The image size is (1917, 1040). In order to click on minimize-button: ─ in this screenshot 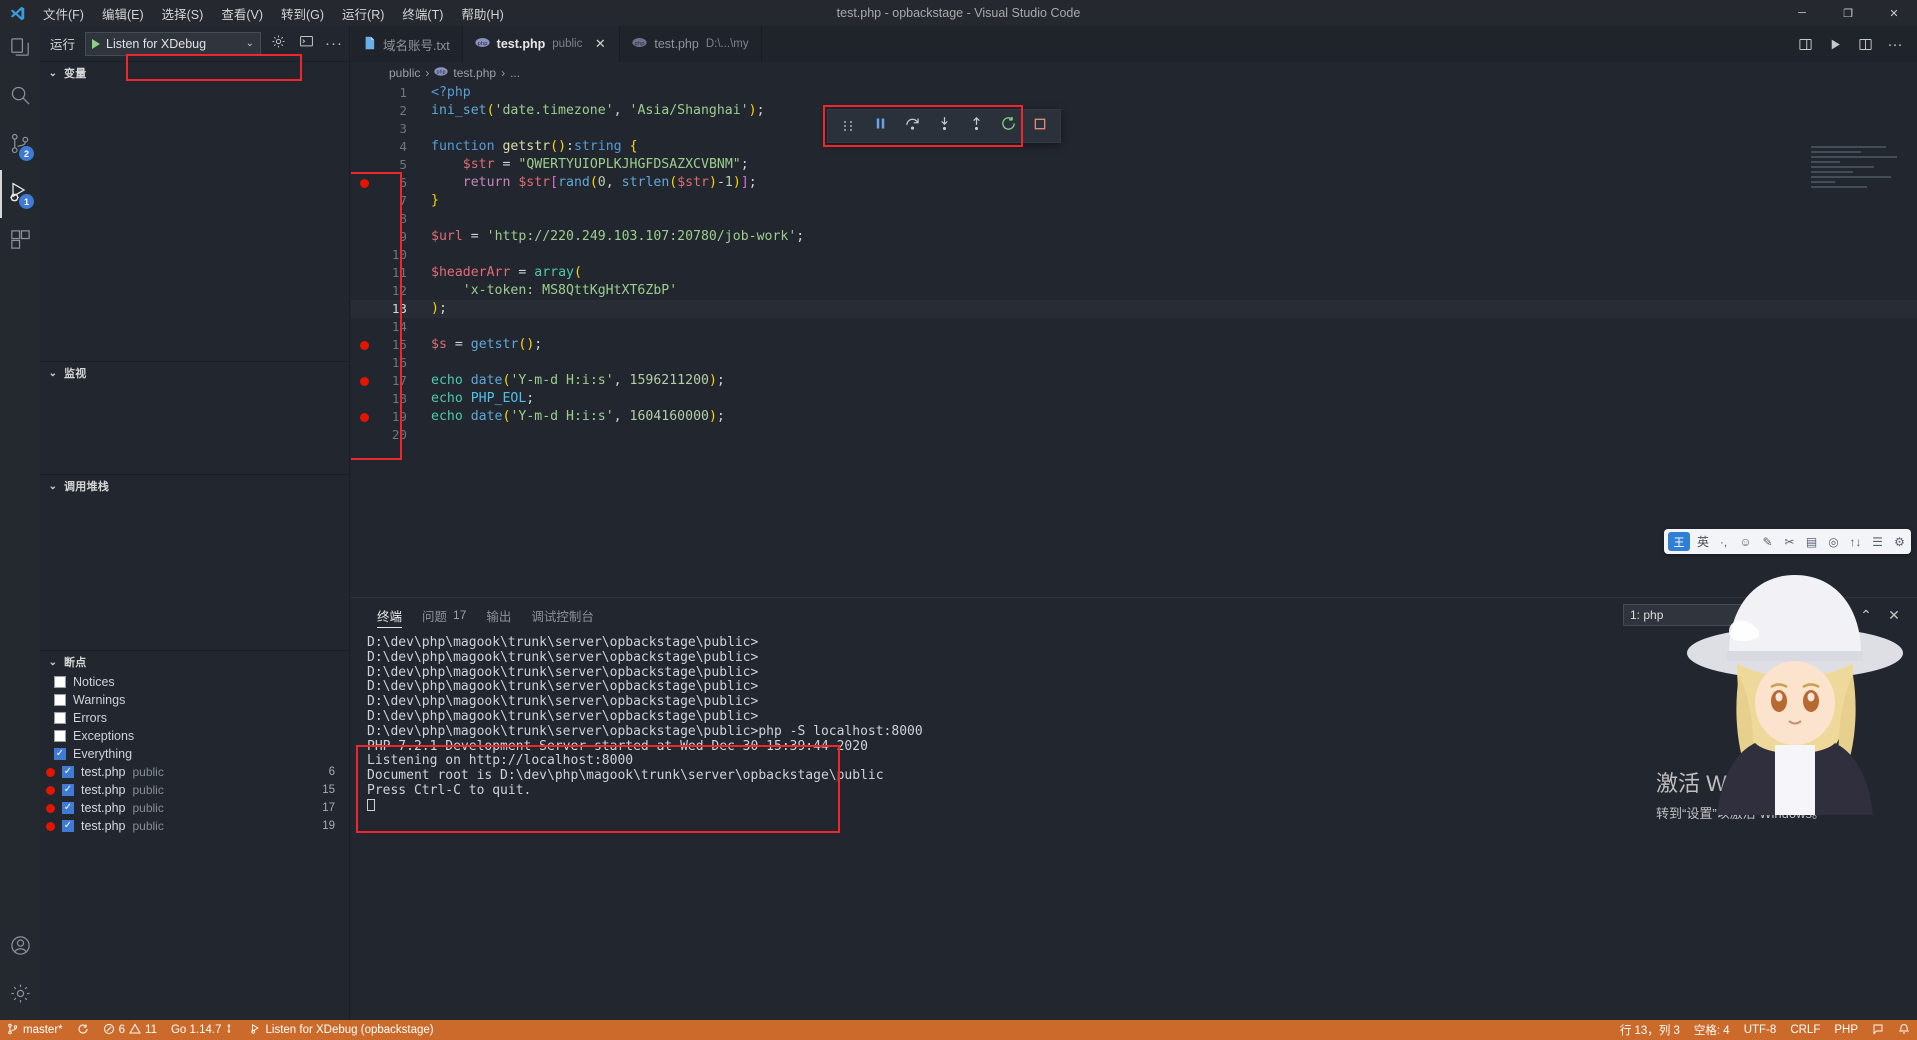, I will do `click(1802, 13)`.